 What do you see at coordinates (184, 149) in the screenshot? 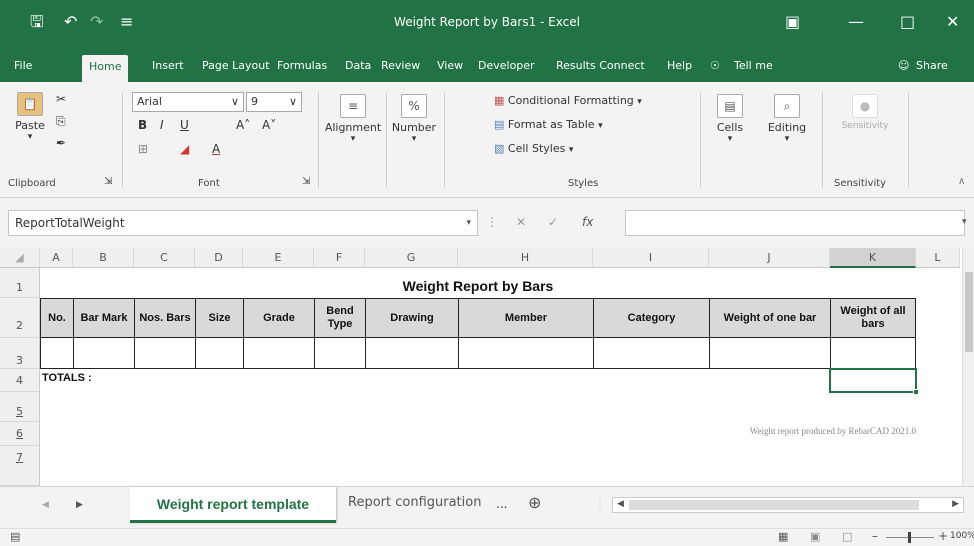
I see `fill-color-icon: ◢` at bounding box center [184, 149].